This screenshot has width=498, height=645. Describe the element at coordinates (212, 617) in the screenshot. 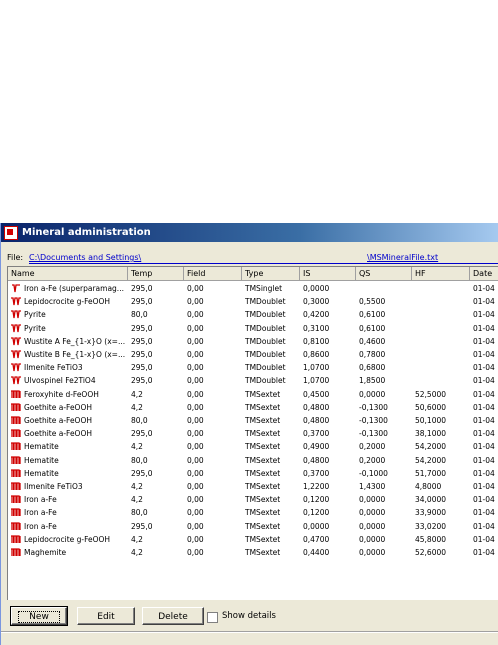

I see `show-details-checkbox` at that location.